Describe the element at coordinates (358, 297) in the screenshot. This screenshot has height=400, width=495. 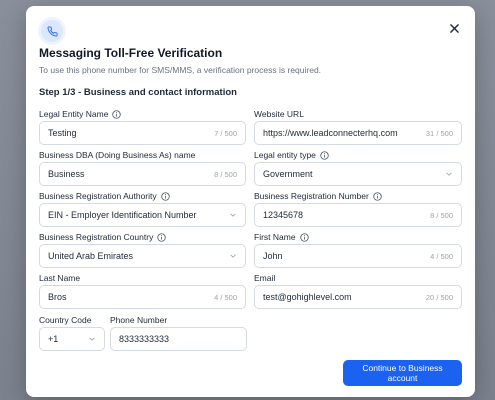
I see `email-input: test@gohighlevel.com 20 / 500` at that location.